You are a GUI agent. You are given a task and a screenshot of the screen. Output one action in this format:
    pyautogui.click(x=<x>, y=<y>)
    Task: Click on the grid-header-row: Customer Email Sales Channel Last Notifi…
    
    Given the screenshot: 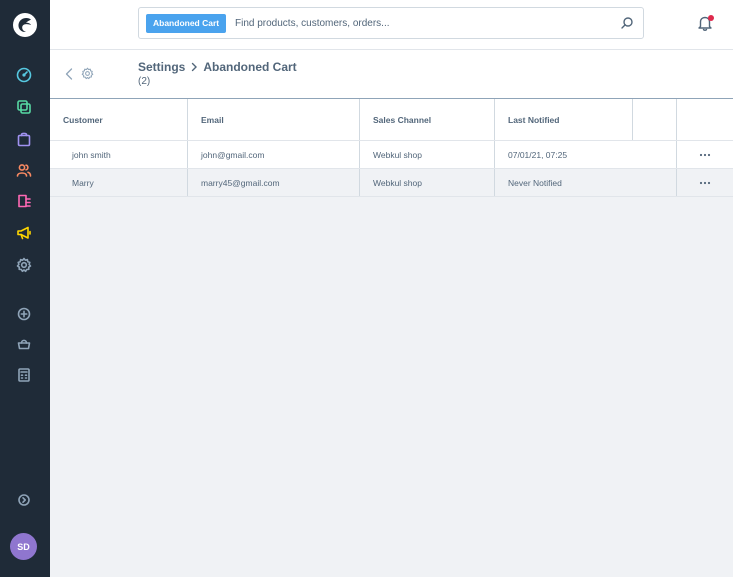 What is the action you would take?
    pyautogui.click(x=391, y=120)
    